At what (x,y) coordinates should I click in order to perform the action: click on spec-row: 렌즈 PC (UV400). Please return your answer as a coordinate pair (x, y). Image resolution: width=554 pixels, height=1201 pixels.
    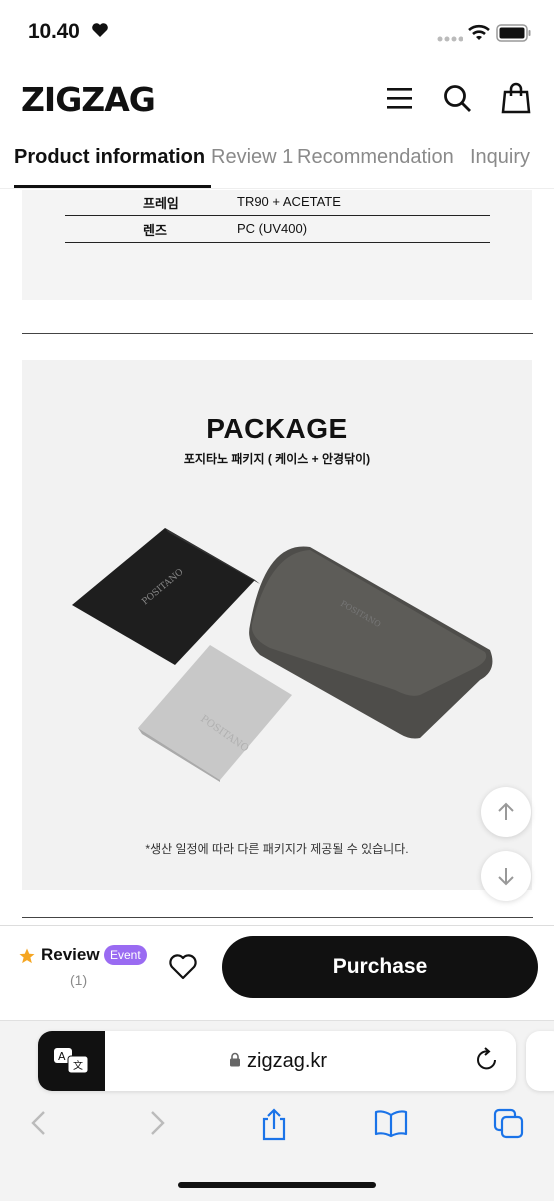
    Looking at the image, I should click on (277, 229).